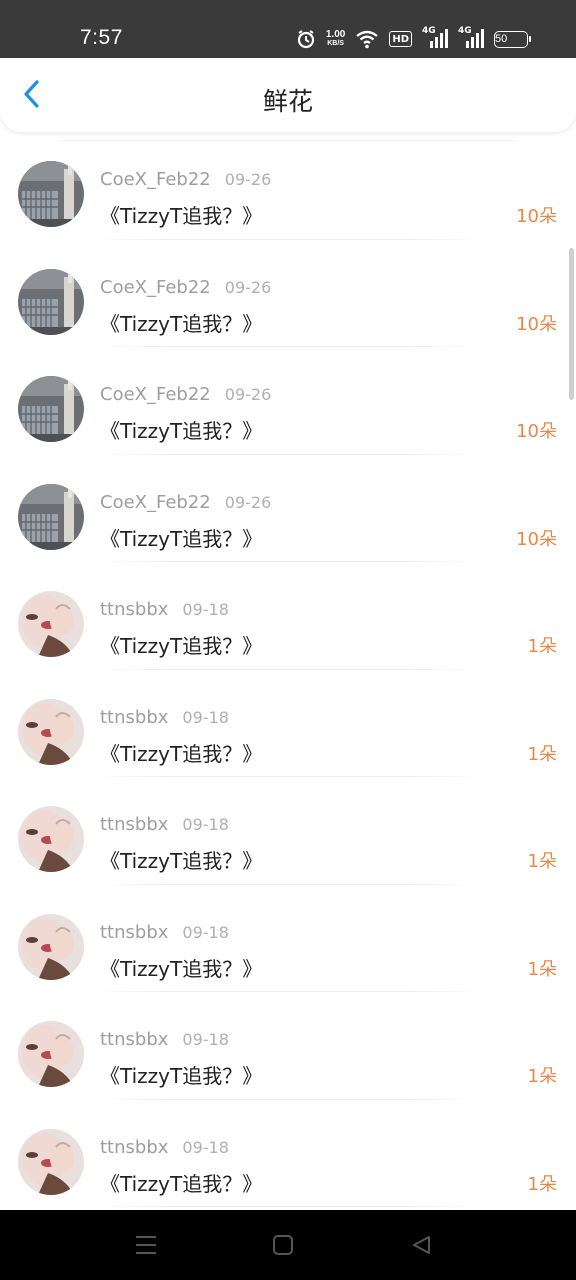 The width and height of the screenshot is (576, 1280). What do you see at coordinates (335, 43) in the screenshot?
I see `network-speed-unit: KB/S` at bounding box center [335, 43].